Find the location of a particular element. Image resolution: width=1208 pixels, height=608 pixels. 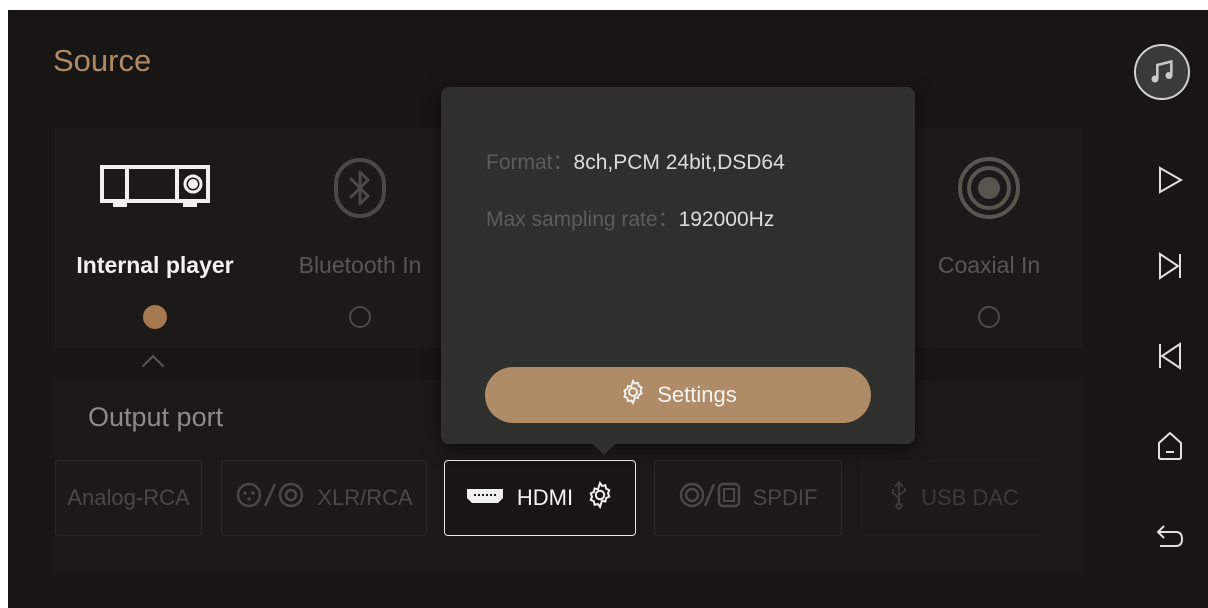

source-label: Coaxial In is located at coordinates (989, 265).